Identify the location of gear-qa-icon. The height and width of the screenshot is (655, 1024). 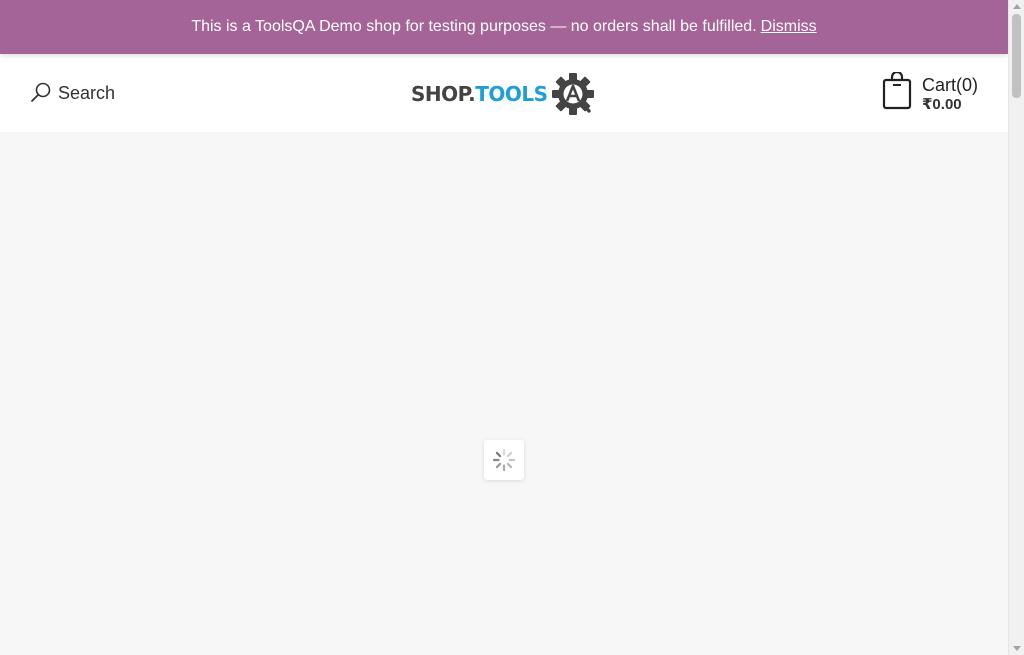
(572, 94).